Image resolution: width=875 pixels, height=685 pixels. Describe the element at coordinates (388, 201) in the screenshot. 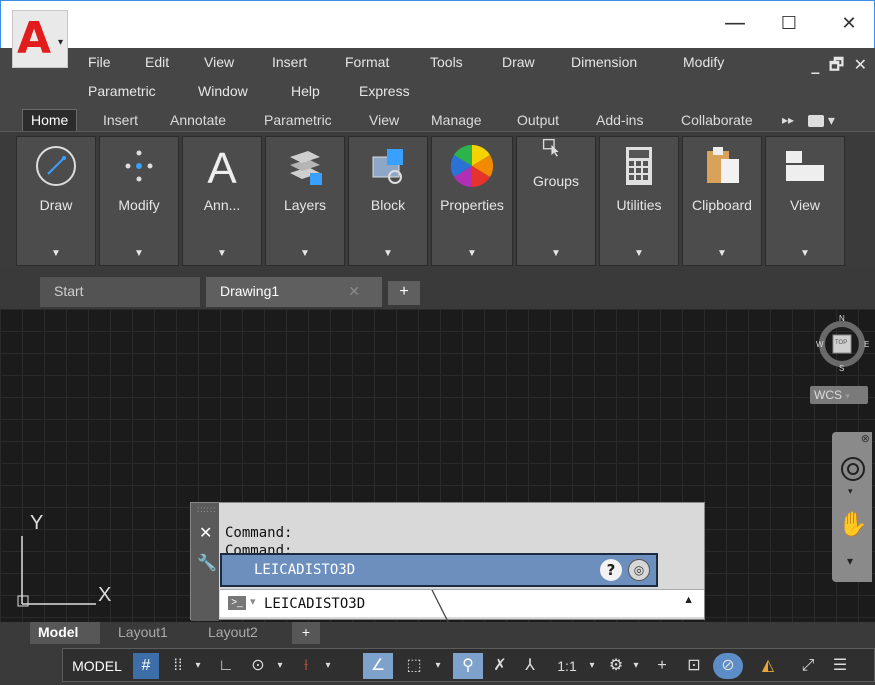

I see `panel-block: Block ▼` at that location.